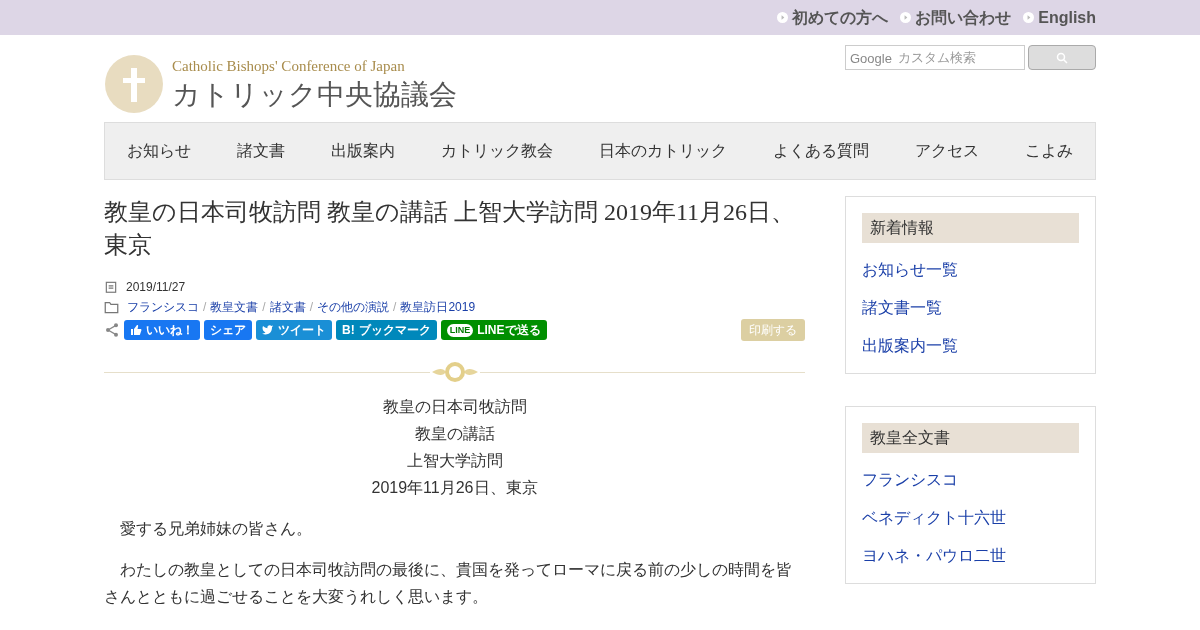 The height and width of the screenshot is (630, 1200). Describe the element at coordinates (268, 330) in the screenshot. I see `bird-icon` at that location.